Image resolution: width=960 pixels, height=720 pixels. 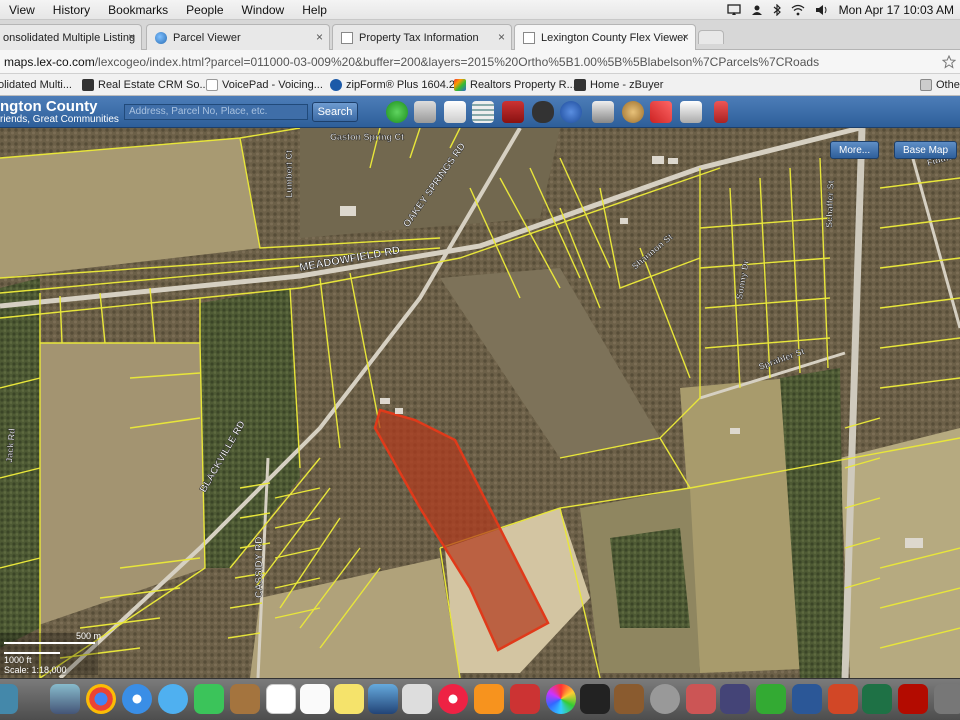 What do you see at coordinates (771, 699) in the screenshot?
I see `numbers-icon` at bounding box center [771, 699].